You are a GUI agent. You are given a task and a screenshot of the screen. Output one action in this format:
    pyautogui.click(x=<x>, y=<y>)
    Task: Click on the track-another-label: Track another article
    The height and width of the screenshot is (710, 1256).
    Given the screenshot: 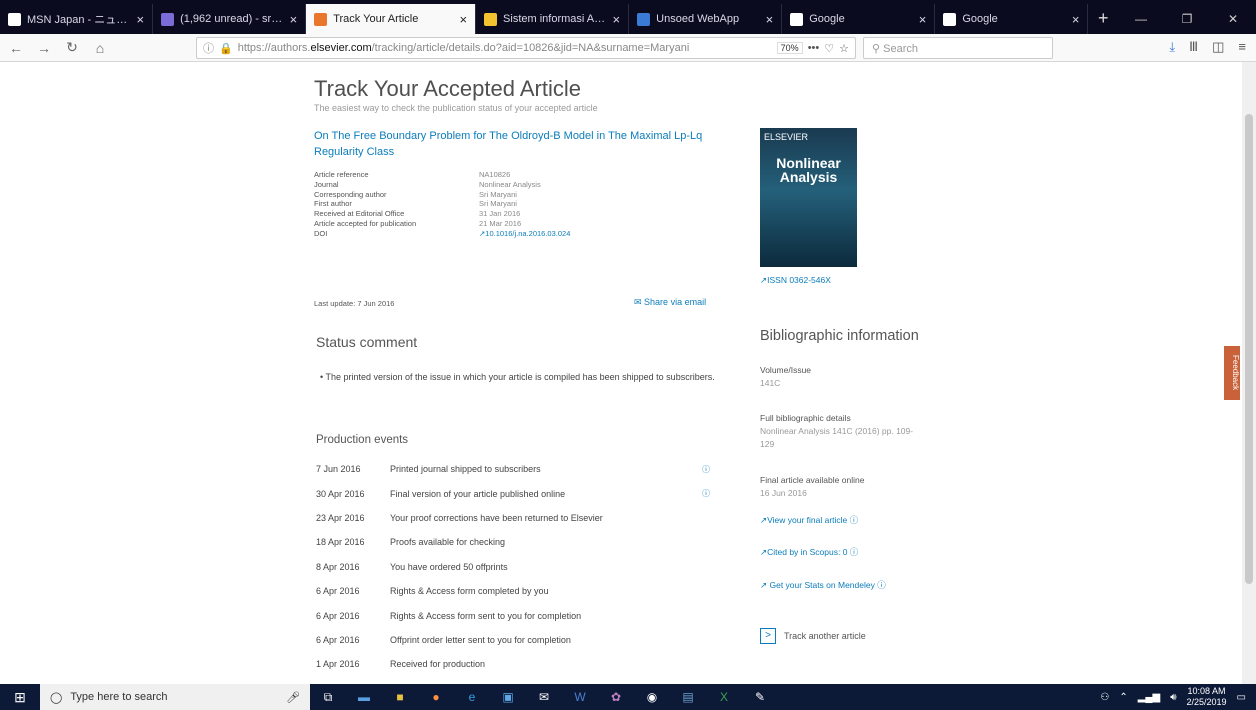 What is the action you would take?
    pyautogui.click(x=825, y=636)
    